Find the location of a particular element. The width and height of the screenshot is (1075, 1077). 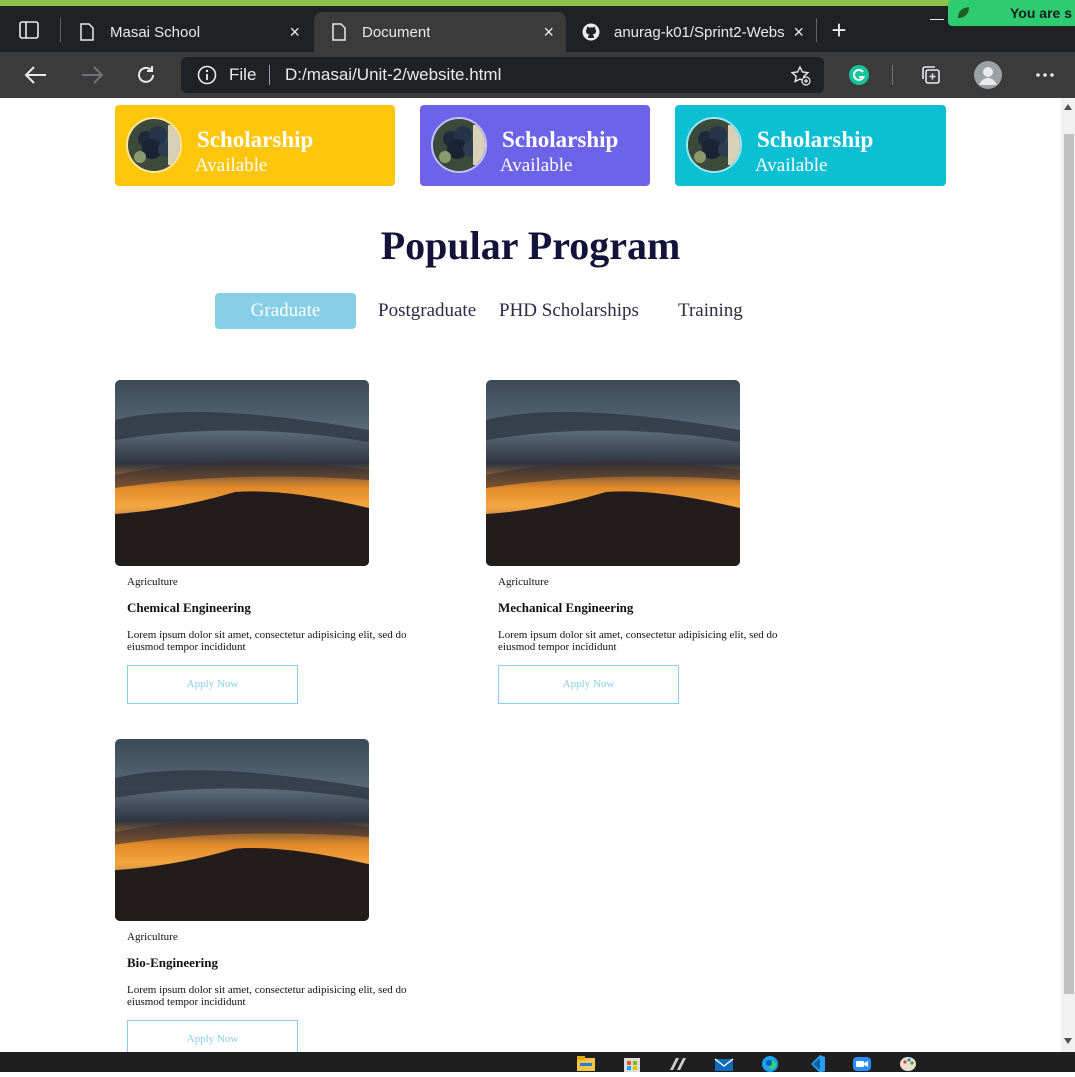

mail-icon is located at coordinates (724, 1063).